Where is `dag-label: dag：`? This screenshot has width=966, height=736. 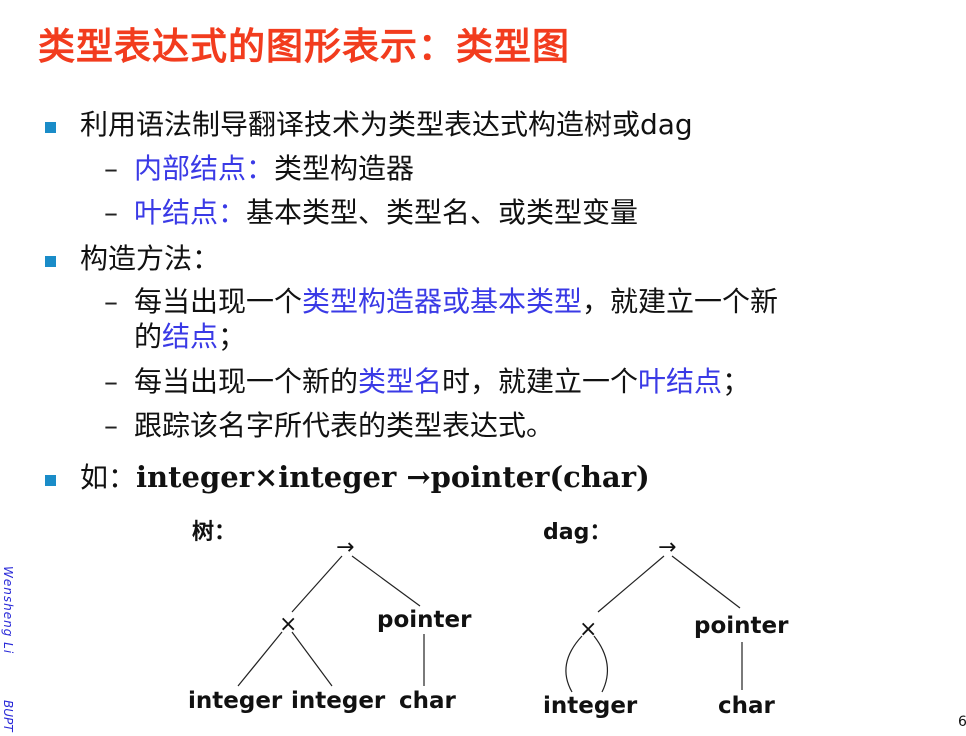
dag-label: dag： is located at coordinates (577, 532).